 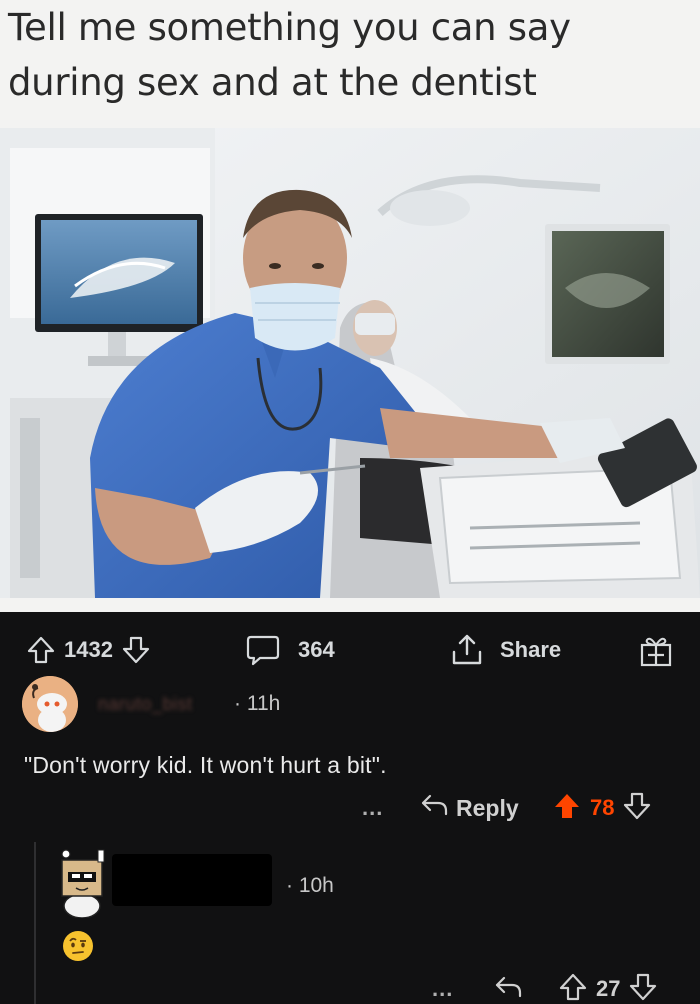 What do you see at coordinates (263, 650) in the screenshot?
I see `comment-bubble-icon` at bounding box center [263, 650].